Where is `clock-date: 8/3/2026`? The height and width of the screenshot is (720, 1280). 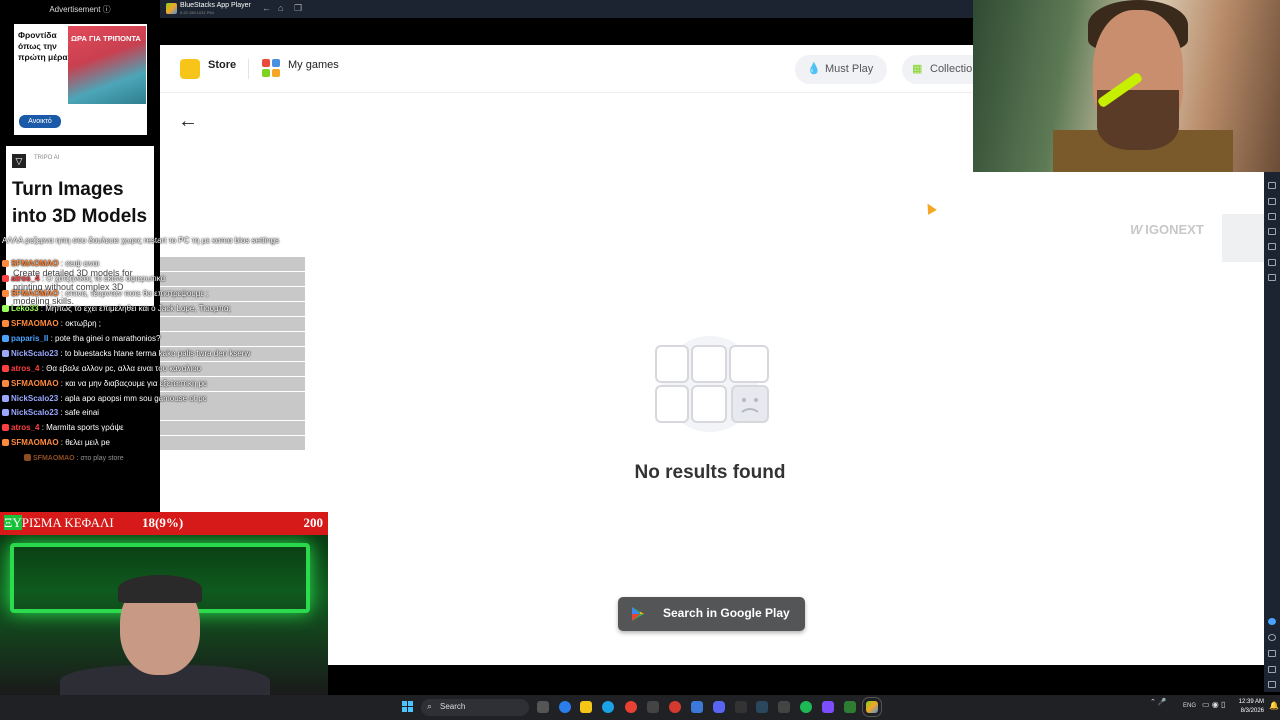
clock-date: 8/3/2026 is located at coordinates (1252, 711).